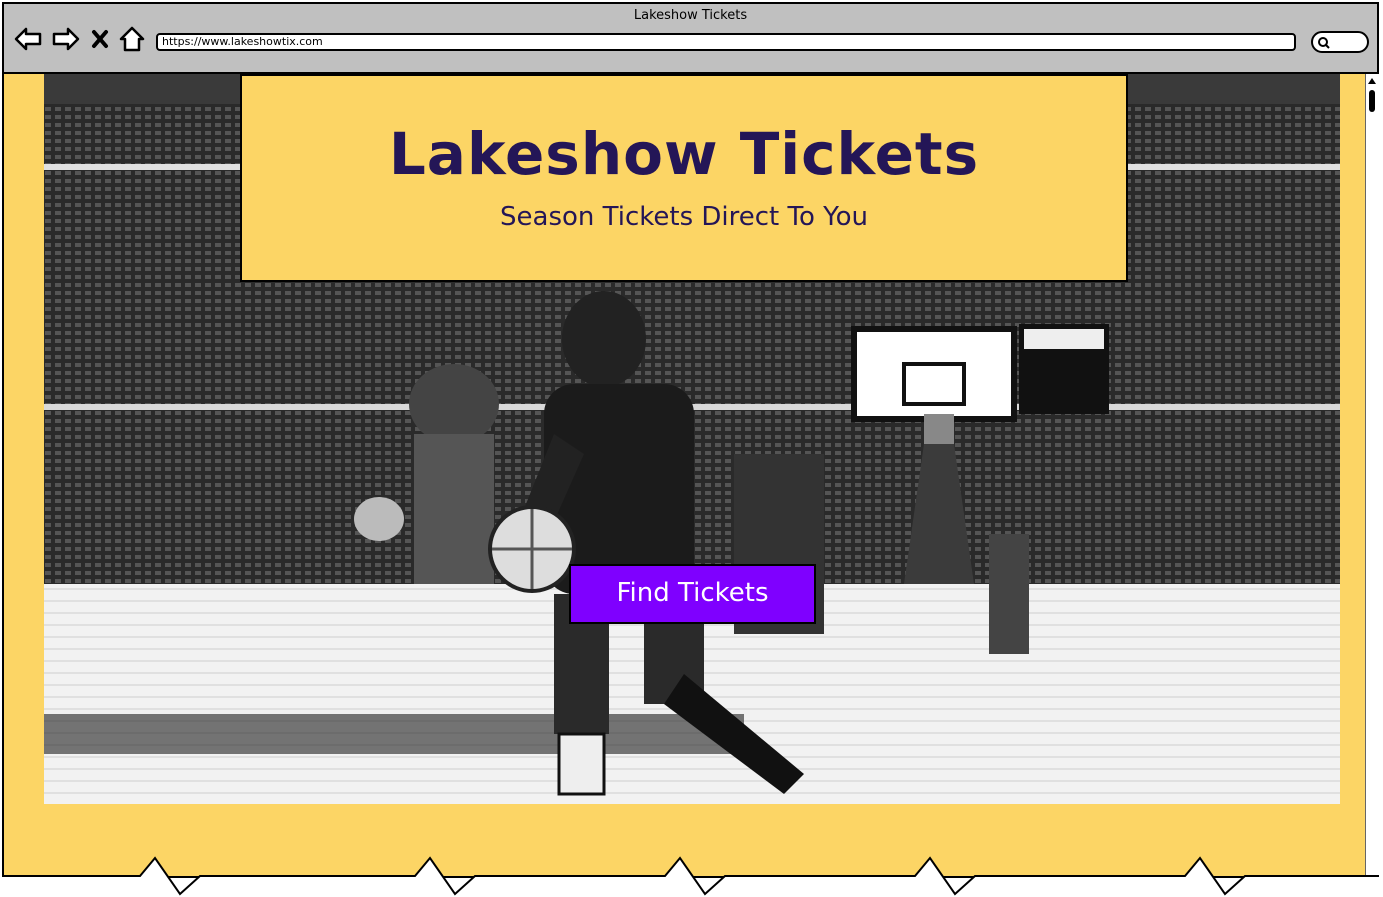 The height and width of the screenshot is (897, 1383). I want to click on back-arrow-icon, so click(28, 39).